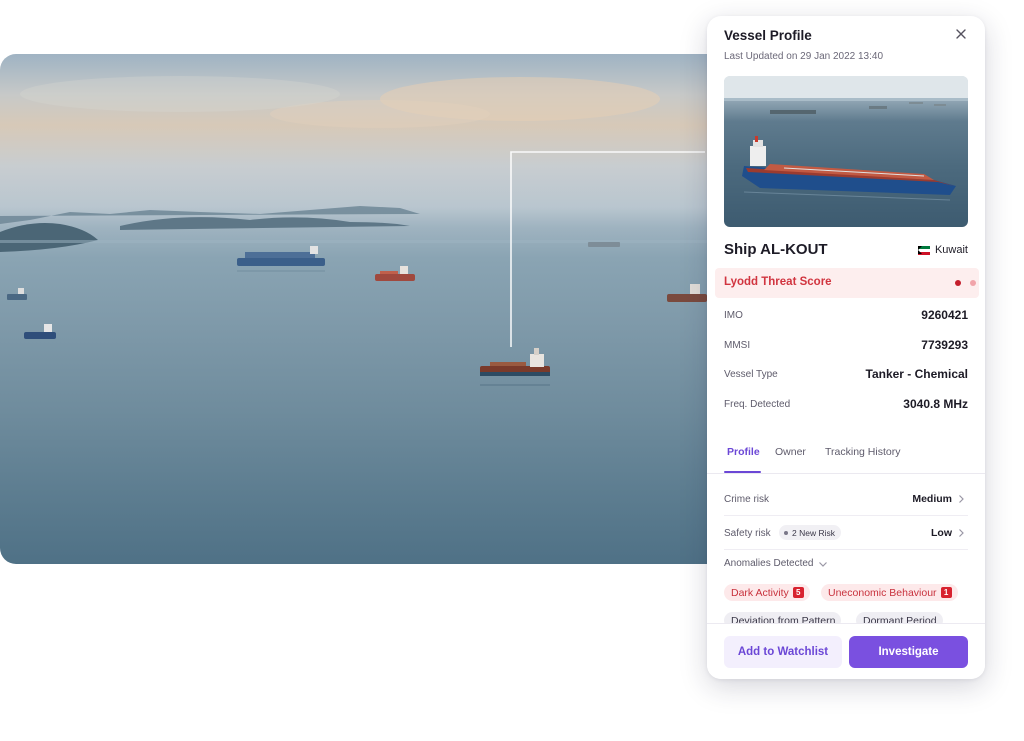 The image size is (1024, 741). What do you see at coordinates (846, 317) in the screenshot?
I see `info-row-imo: IMO 9260421` at bounding box center [846, 317].